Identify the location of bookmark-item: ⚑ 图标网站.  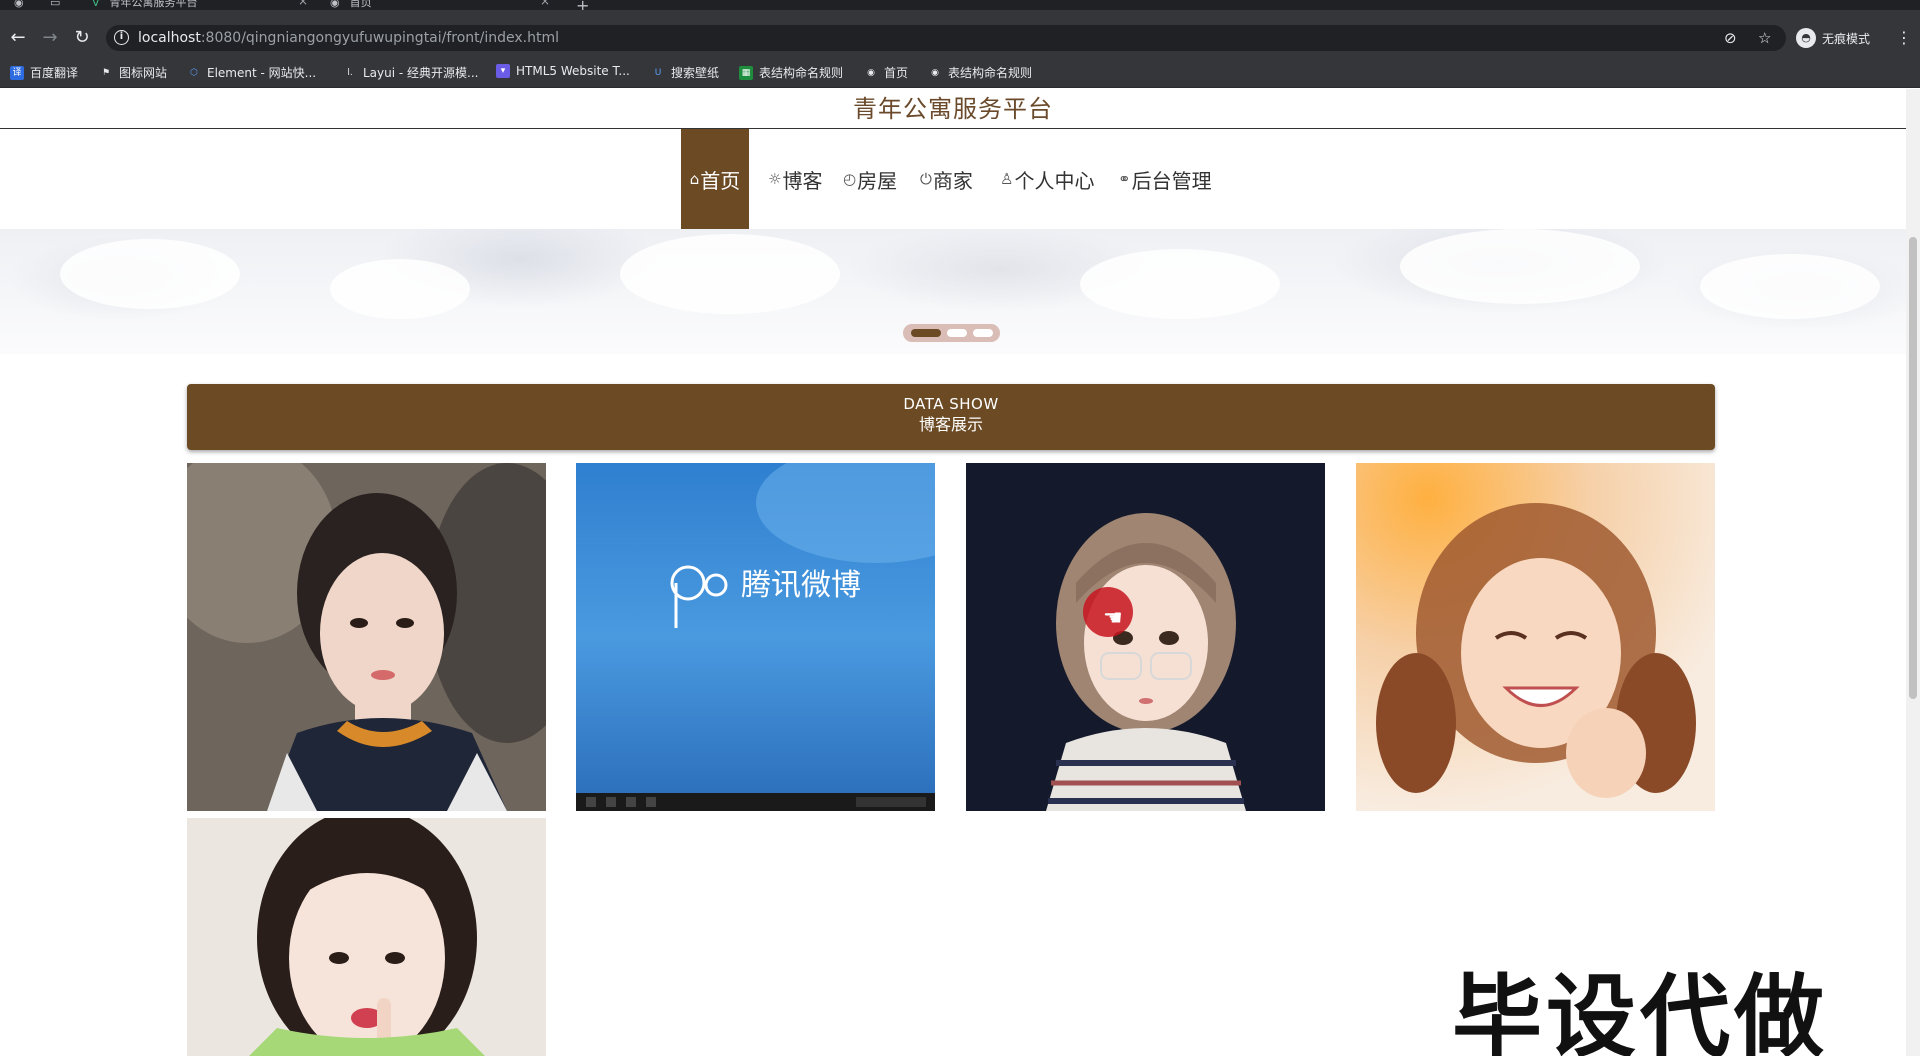
(133, 72).